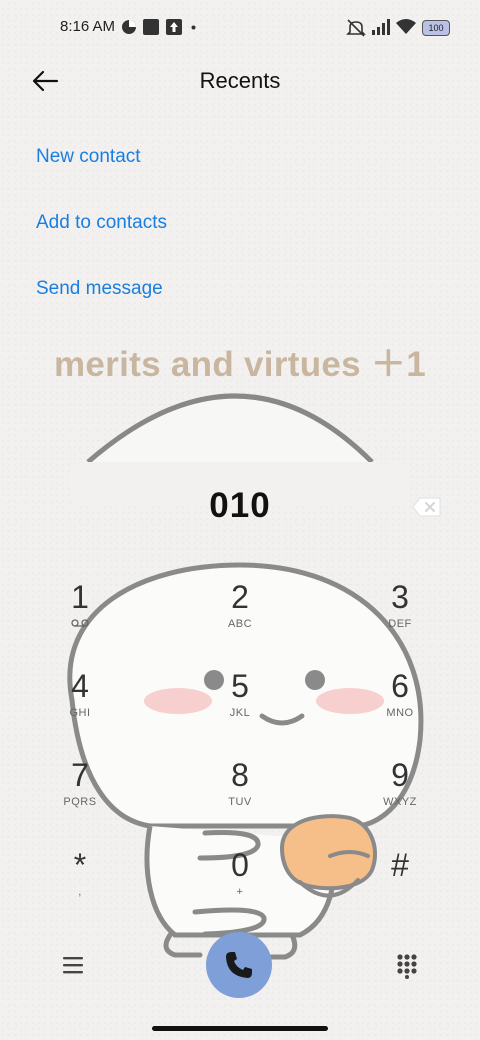 Image resolution: width=480 pixels, height=1040 pixels. I want to click on call-button, so click(239, 965).